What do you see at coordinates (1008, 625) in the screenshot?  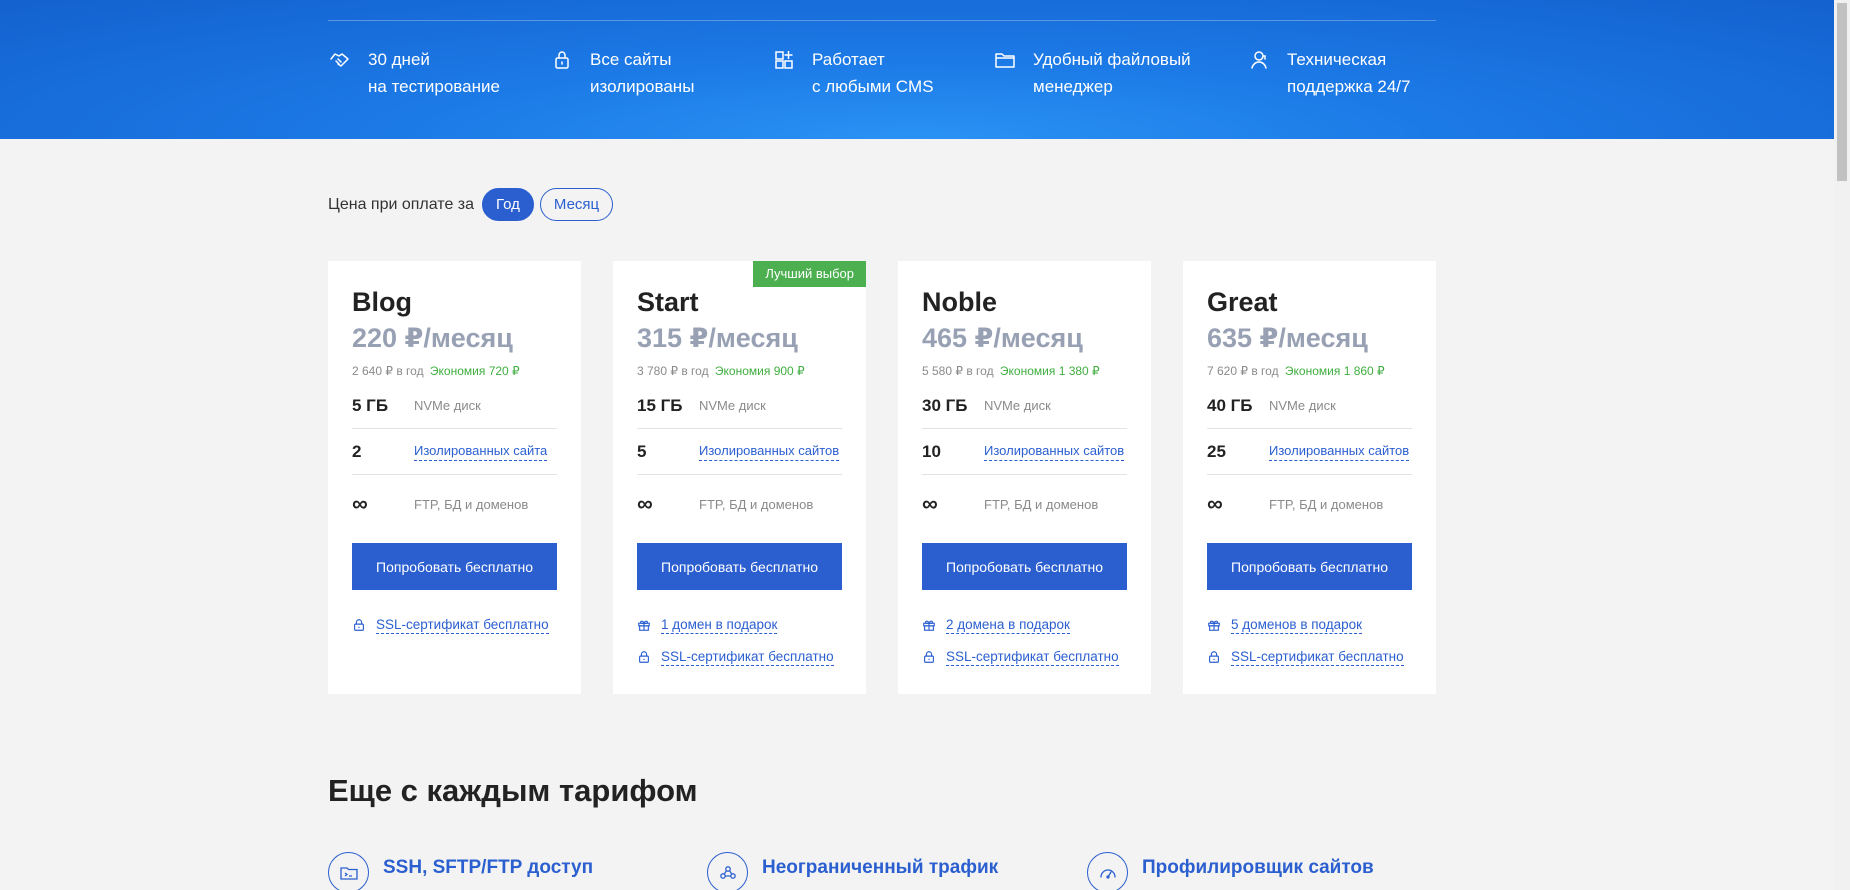 I see `extra-text: 2 домена в подарок` at bounding box center [1008, 625].